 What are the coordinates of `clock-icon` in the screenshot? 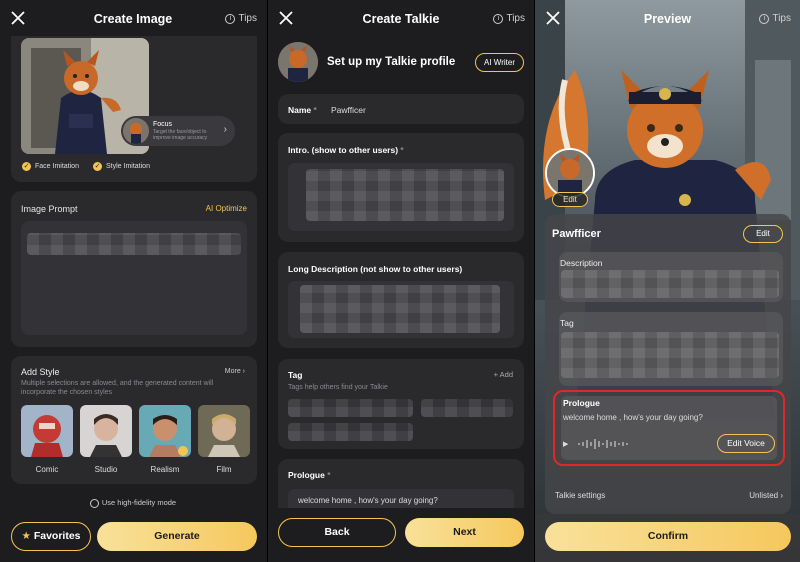 It's located at (94, 503).